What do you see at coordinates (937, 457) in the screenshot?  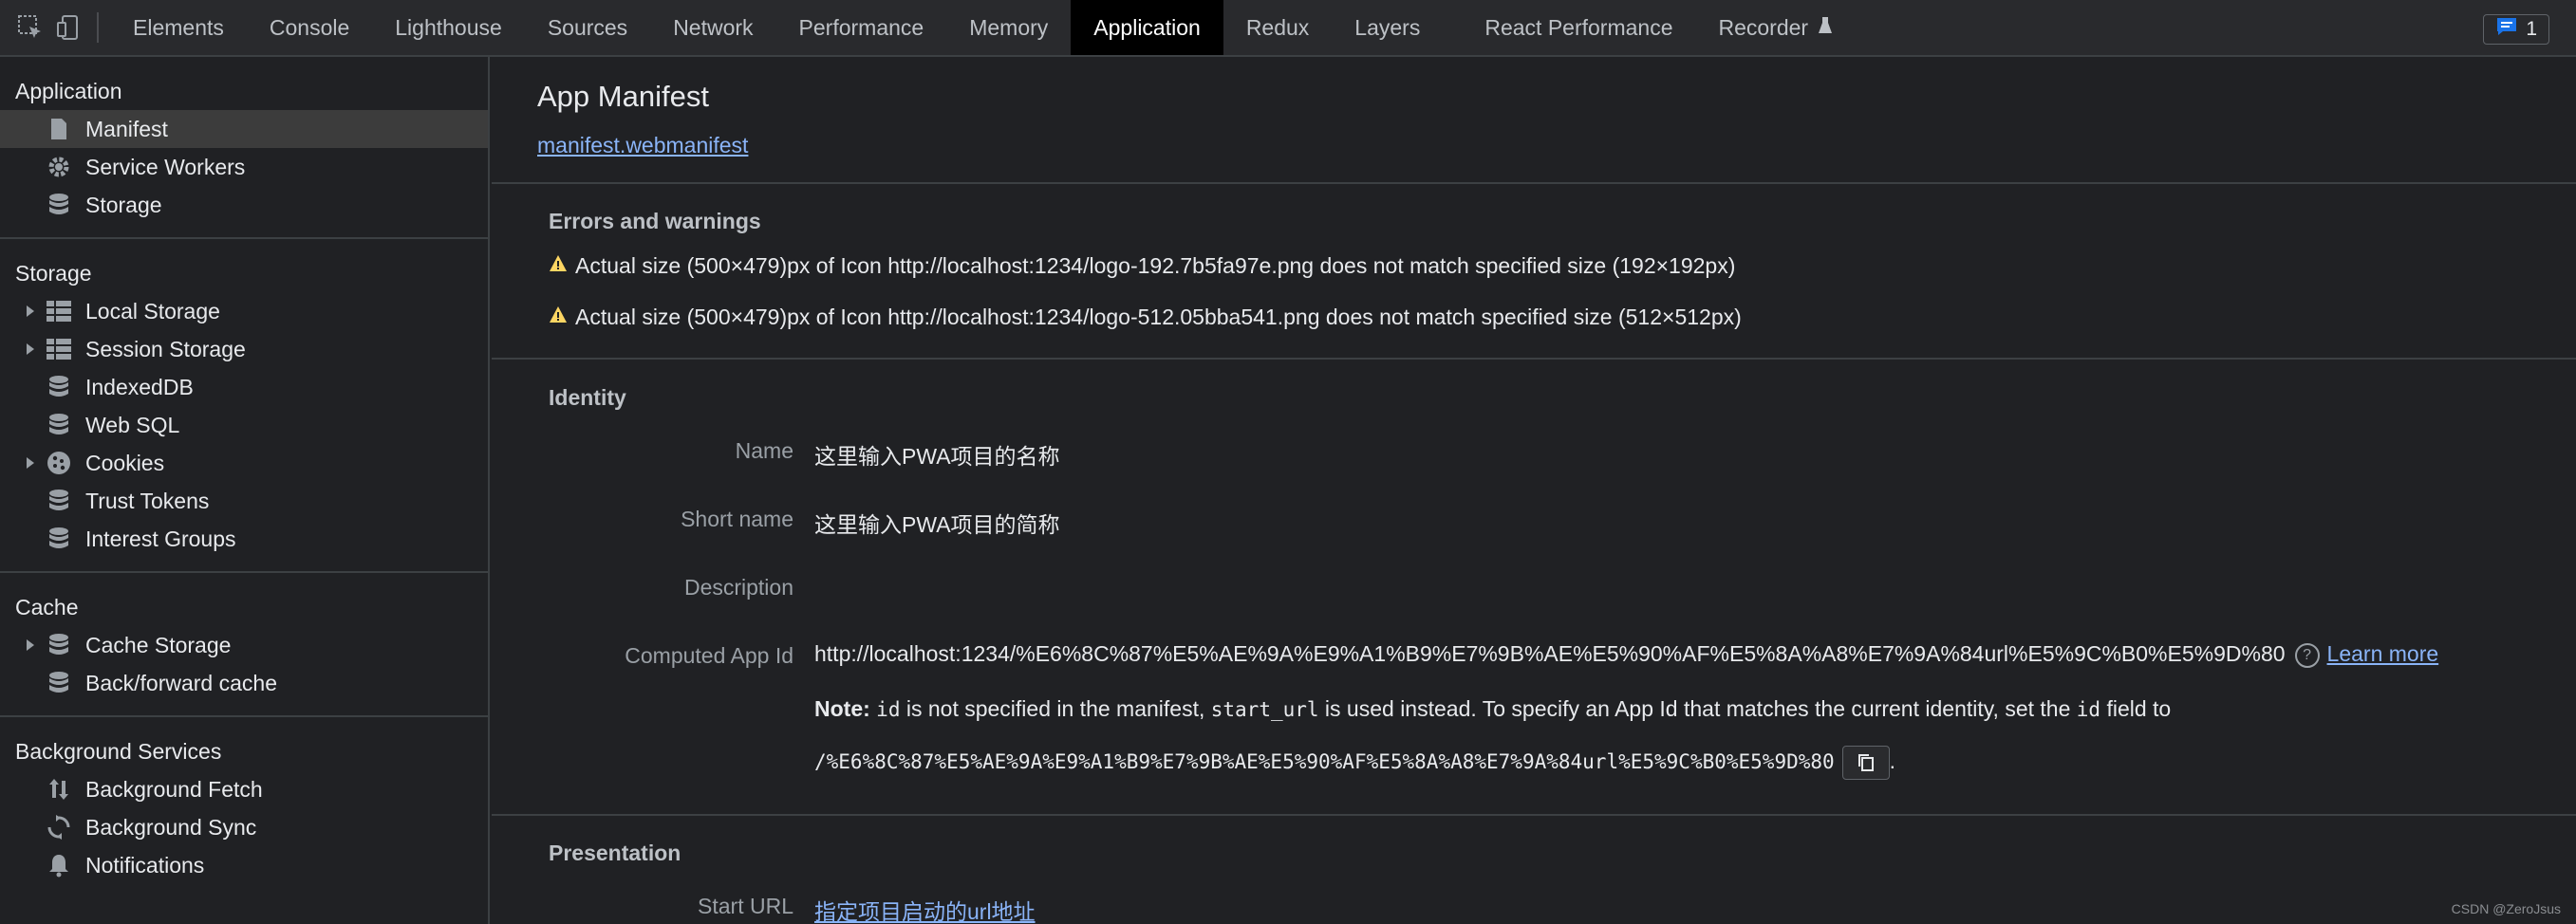 I see `name-value: 这里输入PWA项目的名称` at bounding box center [937, 457].